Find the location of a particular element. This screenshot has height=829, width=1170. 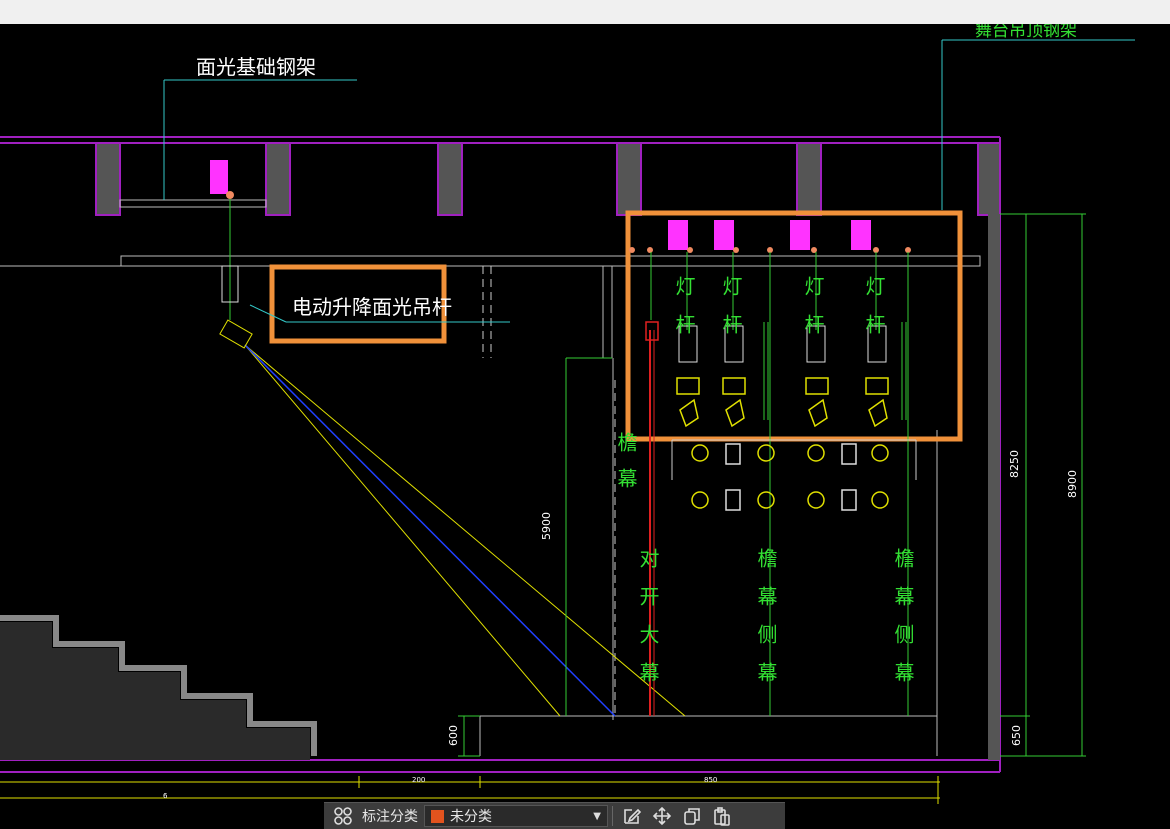

dim-600: 600 is located at coordinates (453, 735).